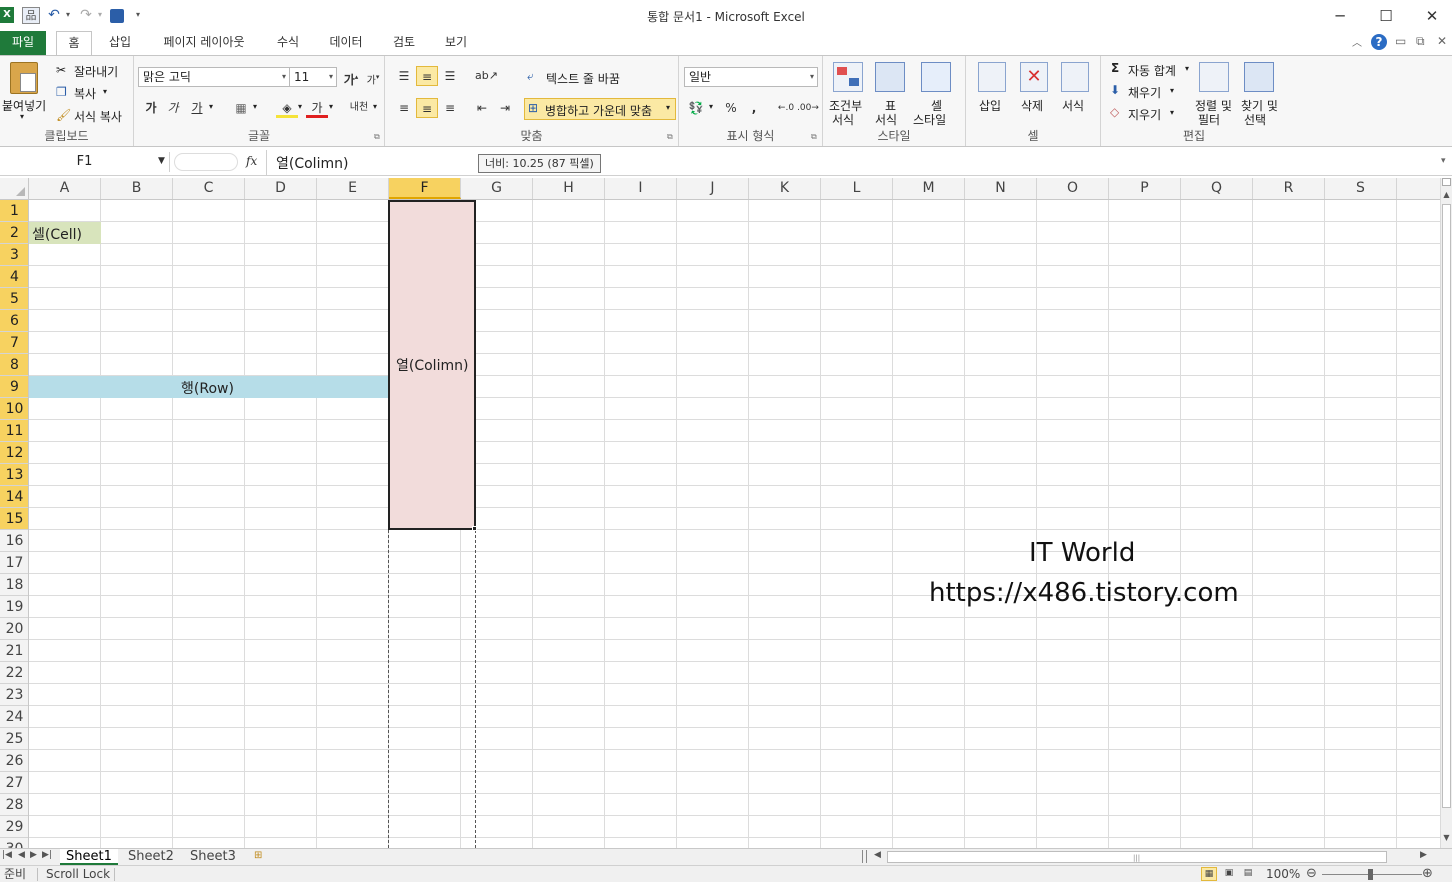 Image resolution: width=1452 pixels, height=882 pixels. What do you see at coordinates (120, 43) in the screenshot?
I see `tab-insert: 삽입` at bounding box center [120, 43].